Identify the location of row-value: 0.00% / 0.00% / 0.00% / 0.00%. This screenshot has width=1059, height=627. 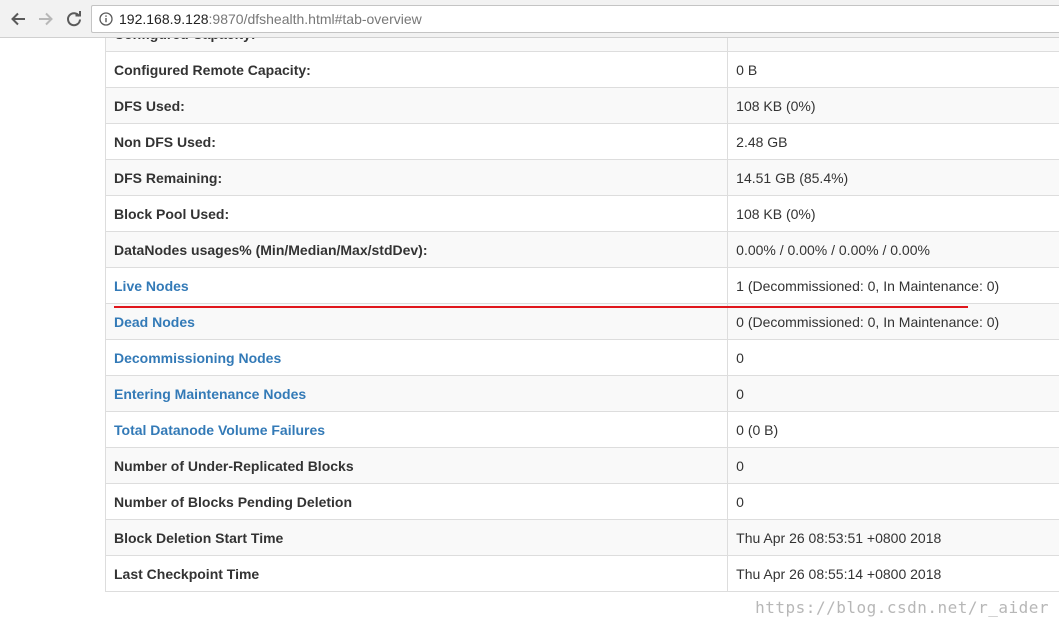
(893, 249).